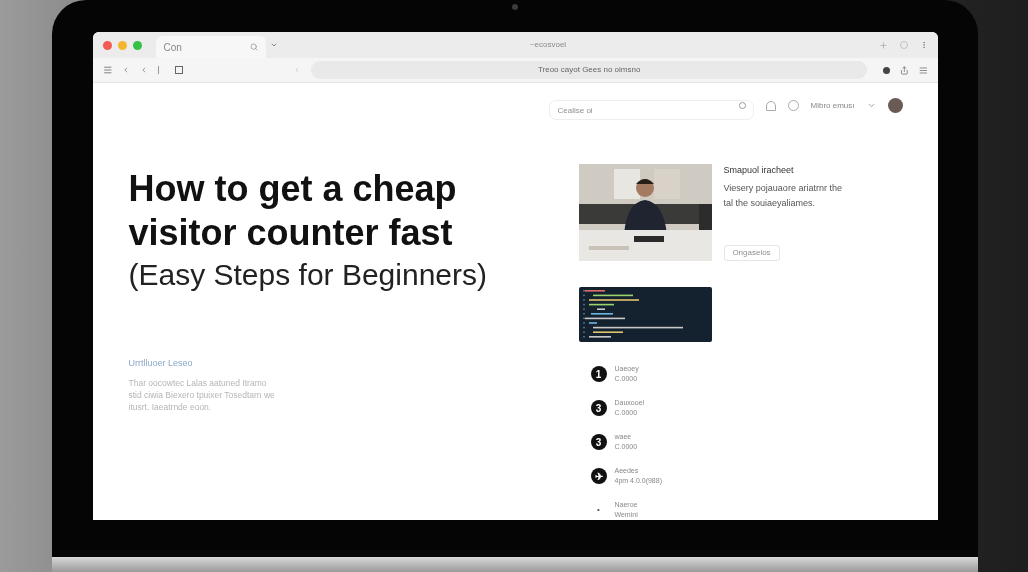  I want to click on page-heading: How to get a cheap, so click(293, 189).